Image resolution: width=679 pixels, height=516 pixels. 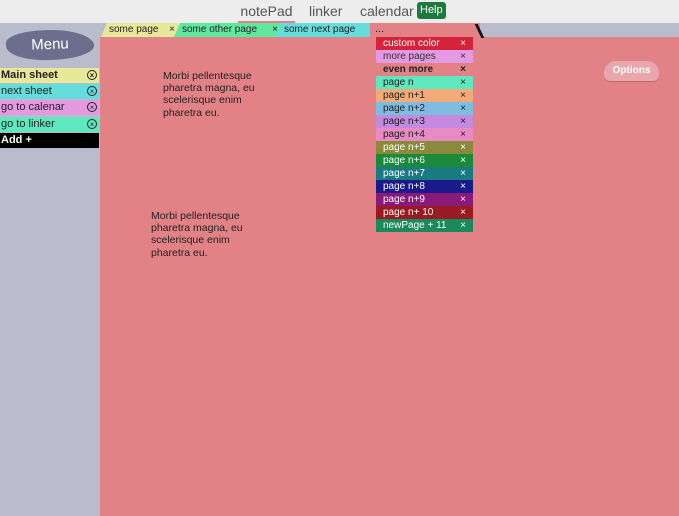 What do you see at coordinates (404, 173) in the screenshot?
I see `dropdown-item-label: page n+7` at bounding box center [404, 173].